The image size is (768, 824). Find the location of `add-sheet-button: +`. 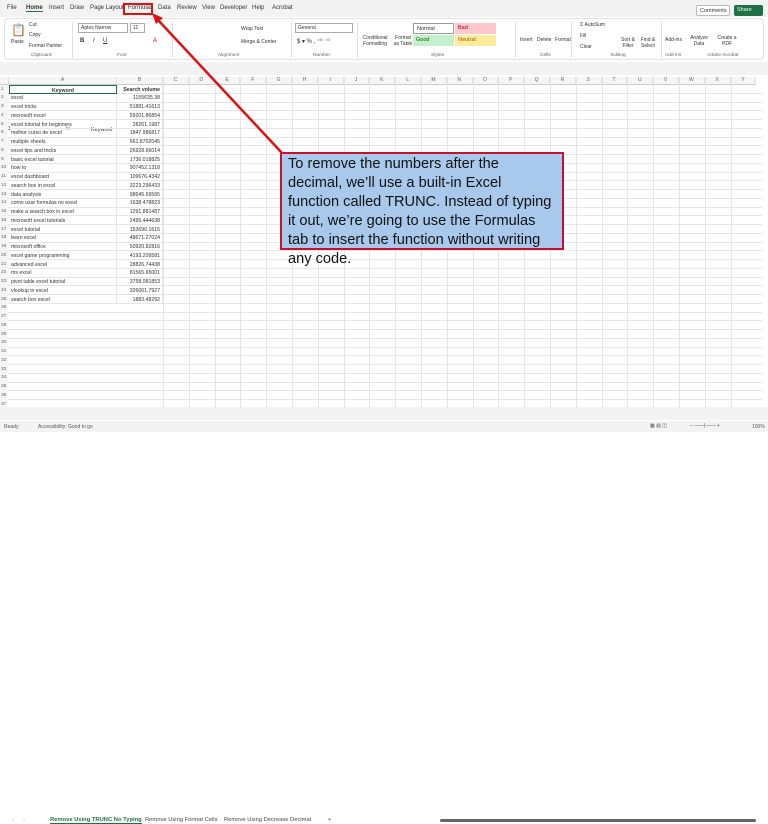

add-sheet-button: + is located at coordinates (329, 820).